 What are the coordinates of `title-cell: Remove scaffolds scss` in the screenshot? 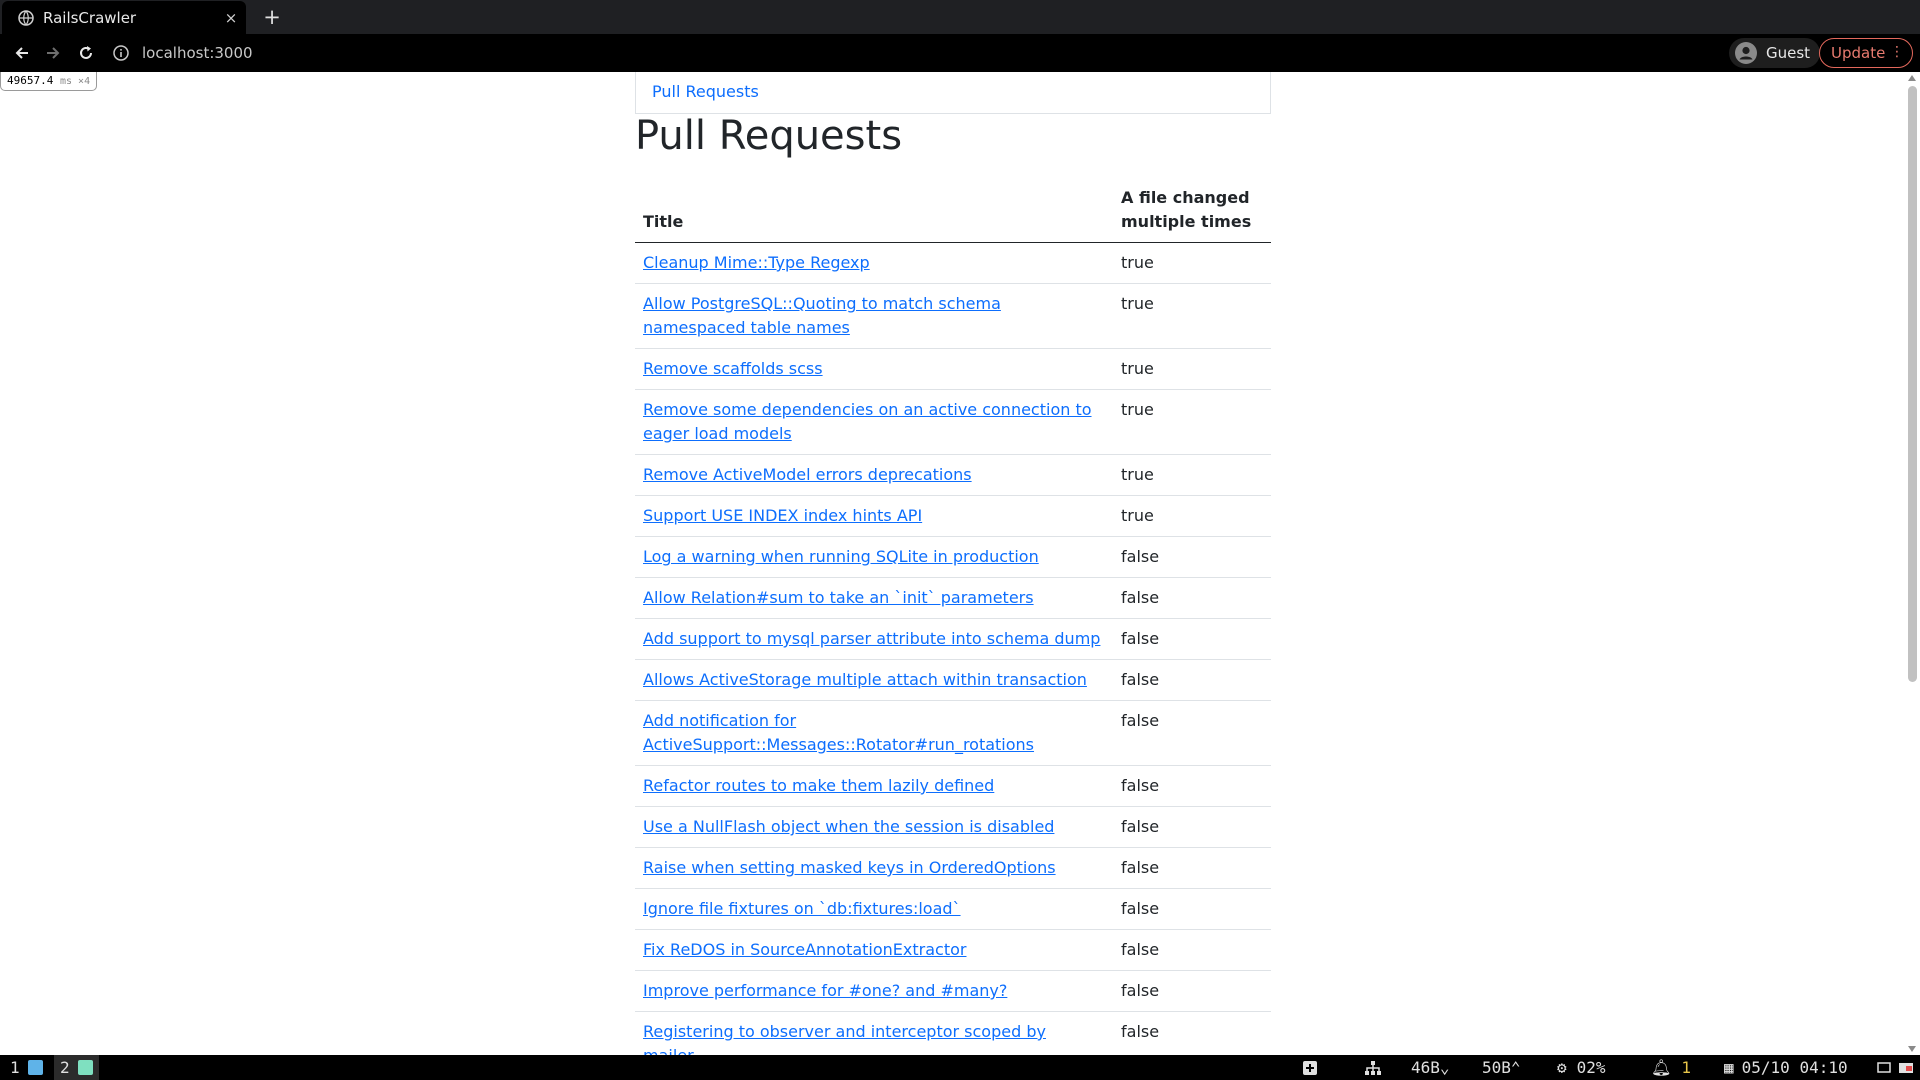 It's located at (874, 369).